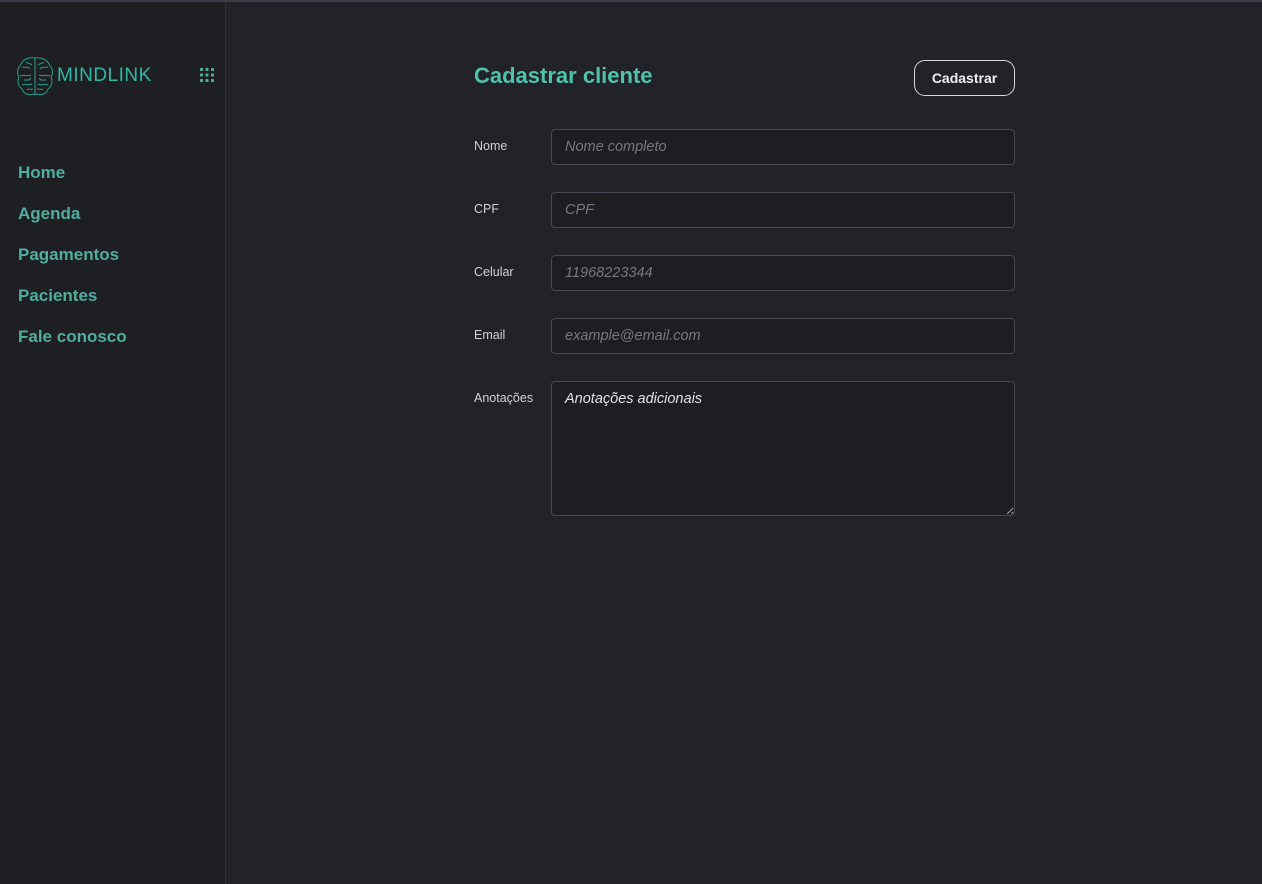 This screenshot has height=884, width=1262. Describe the element at coordinates (783, 336) in the screenshot. I see `email-input` at that location.